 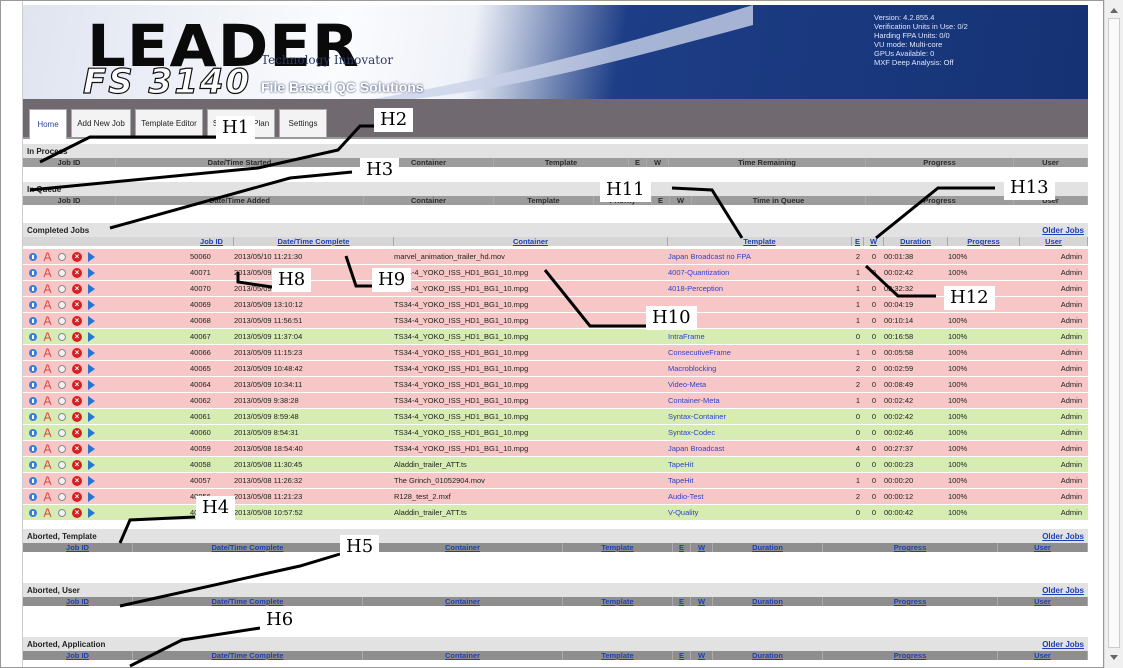 What do you see at coordinates (760, 416) in the screenshot?
I see `template-link: Syntax-Container` at bounding box center [760, 416].